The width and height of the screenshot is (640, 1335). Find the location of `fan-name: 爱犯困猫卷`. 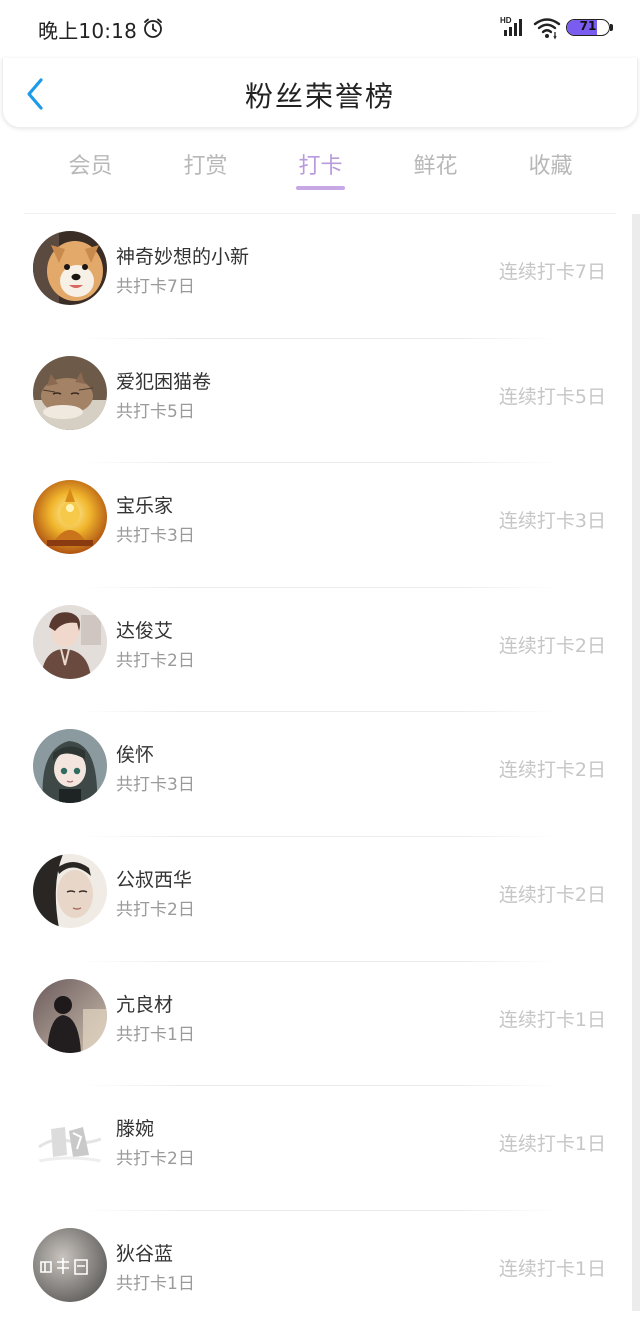

fan-name: 爱犯困猫卷 is located at coordinates (164, 381).